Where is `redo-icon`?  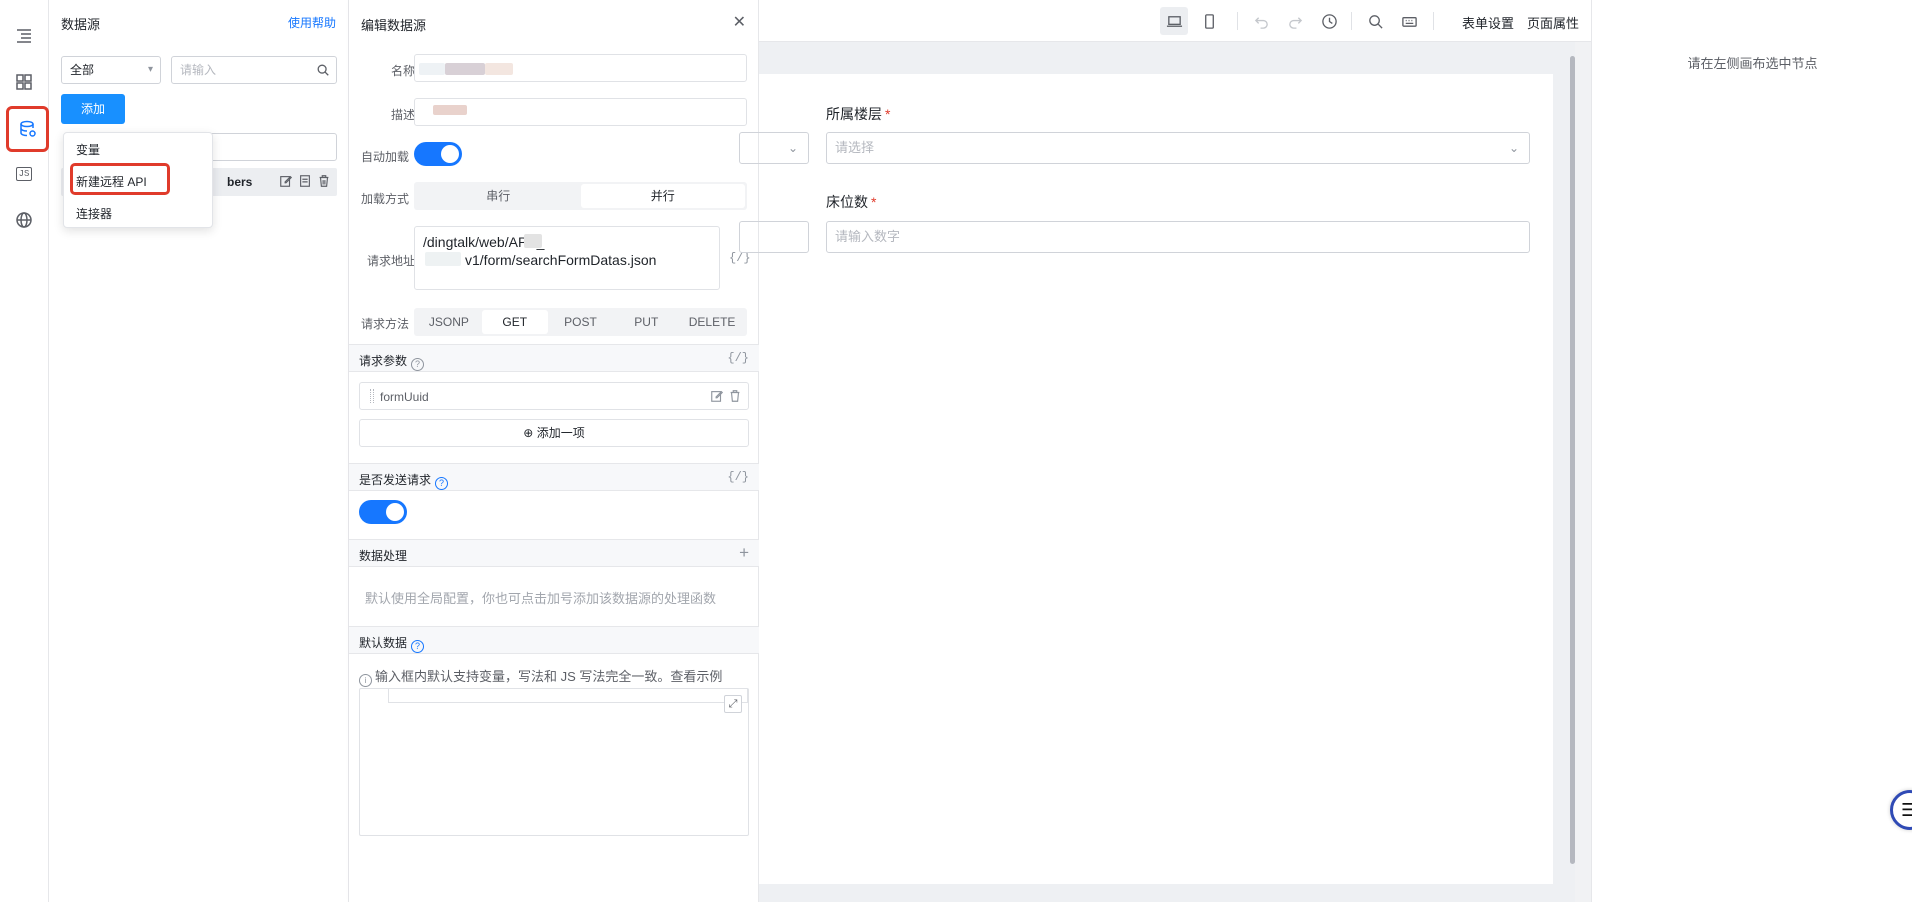 redo-icon is located at coordinates (1295, 21).